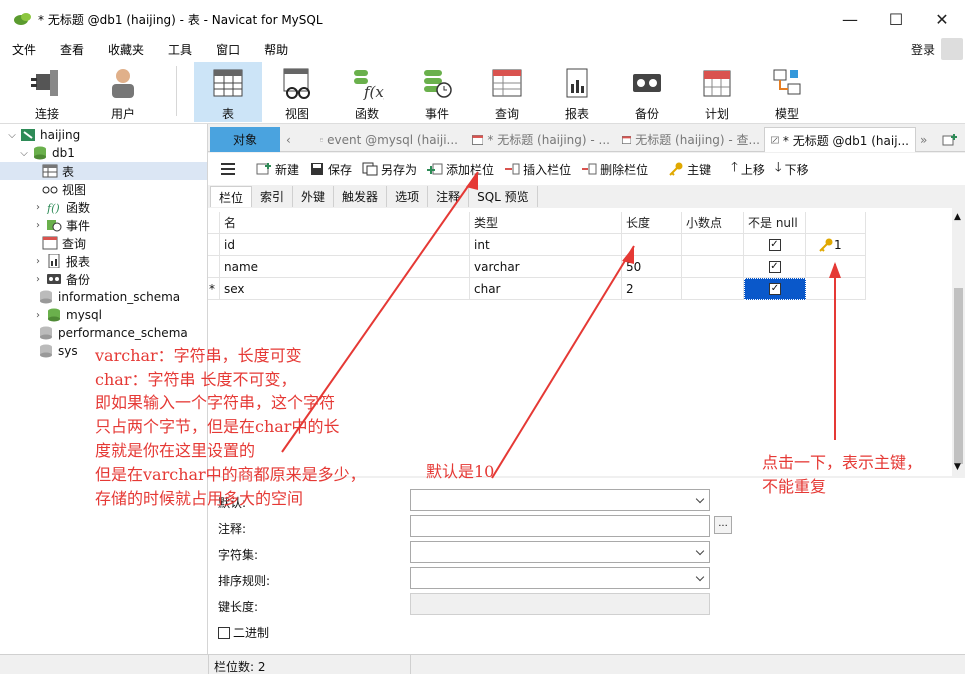  I want to click on tab-options: 选项, so click(408, 196).